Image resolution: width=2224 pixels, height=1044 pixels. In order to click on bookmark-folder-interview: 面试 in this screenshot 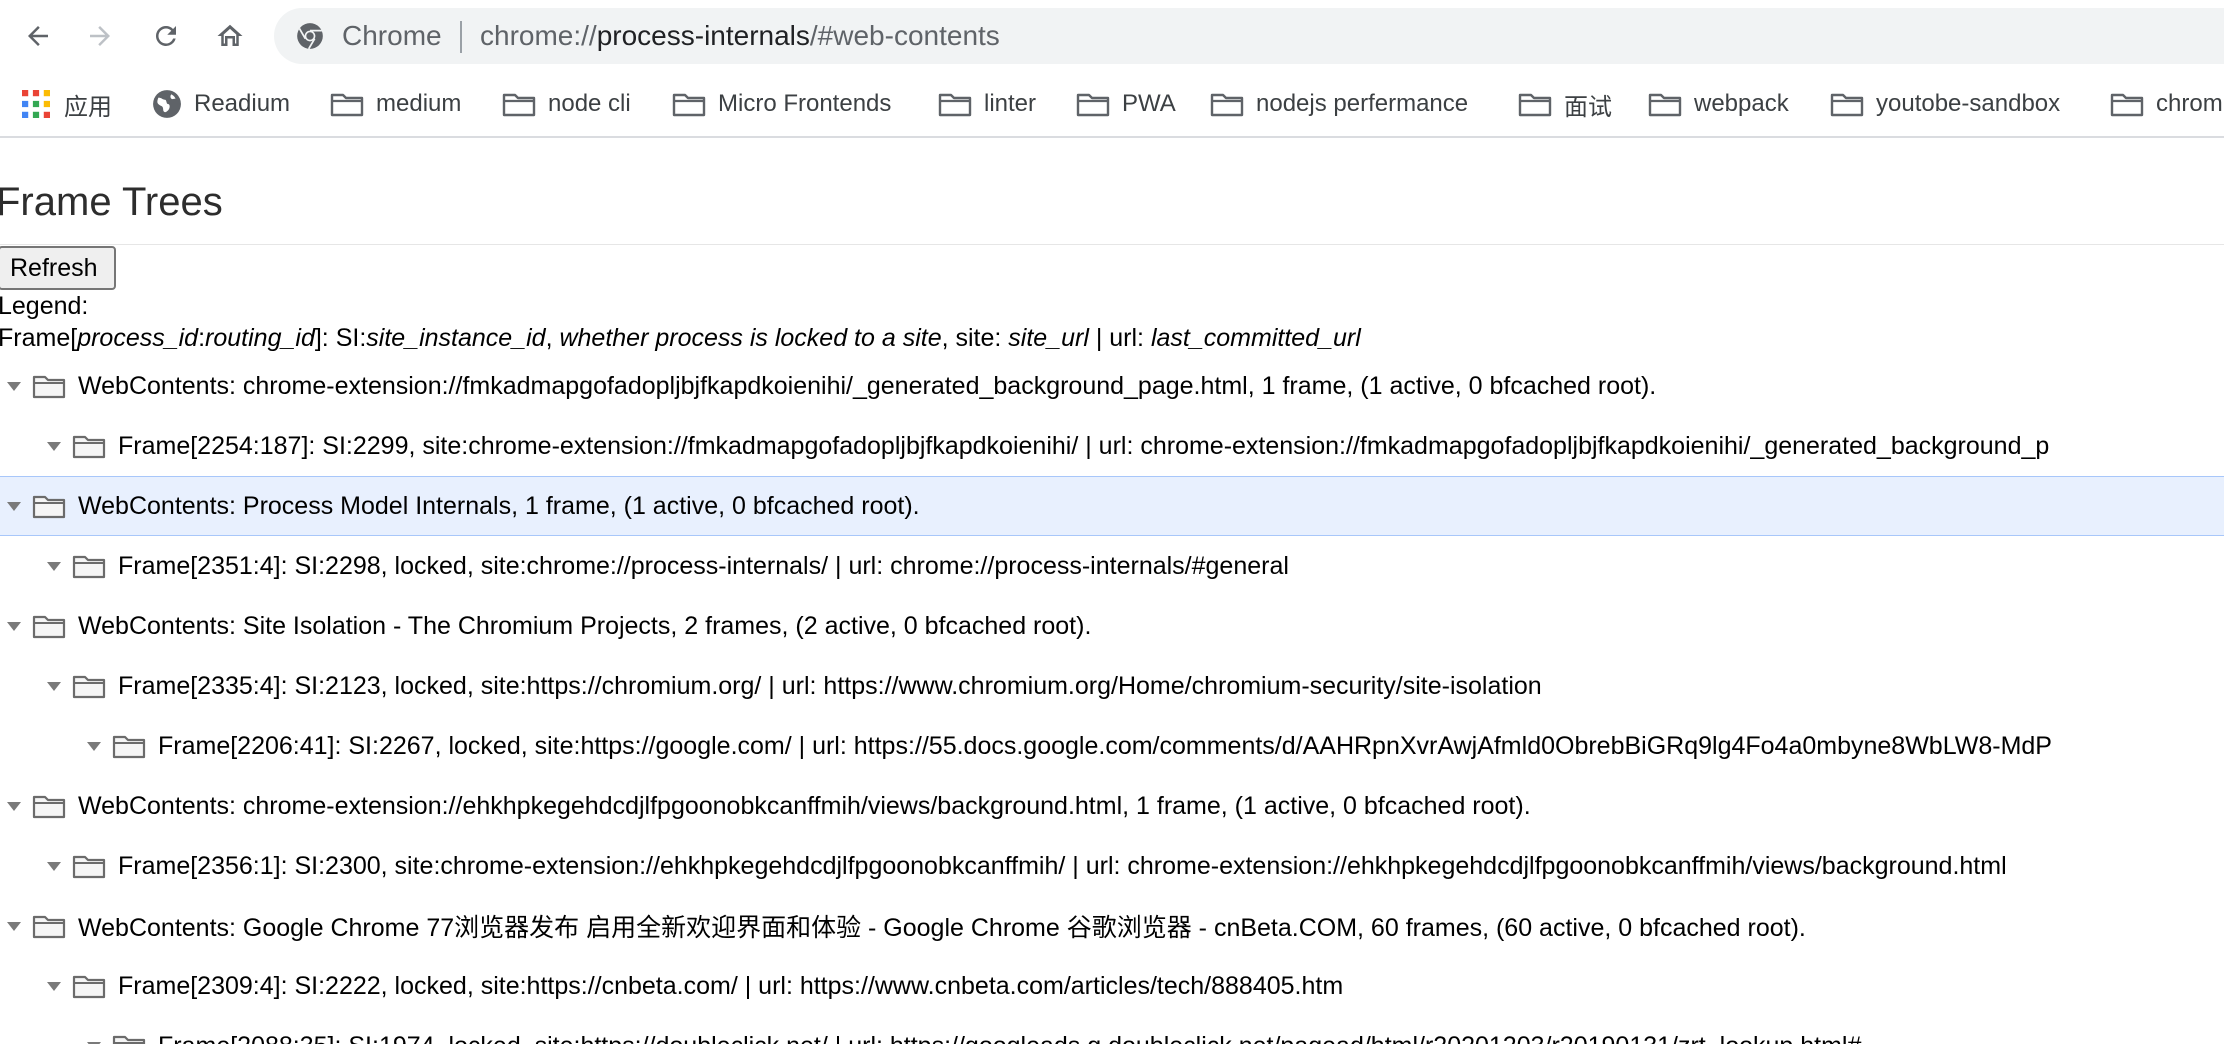, I will do `click(1565, 104)`.